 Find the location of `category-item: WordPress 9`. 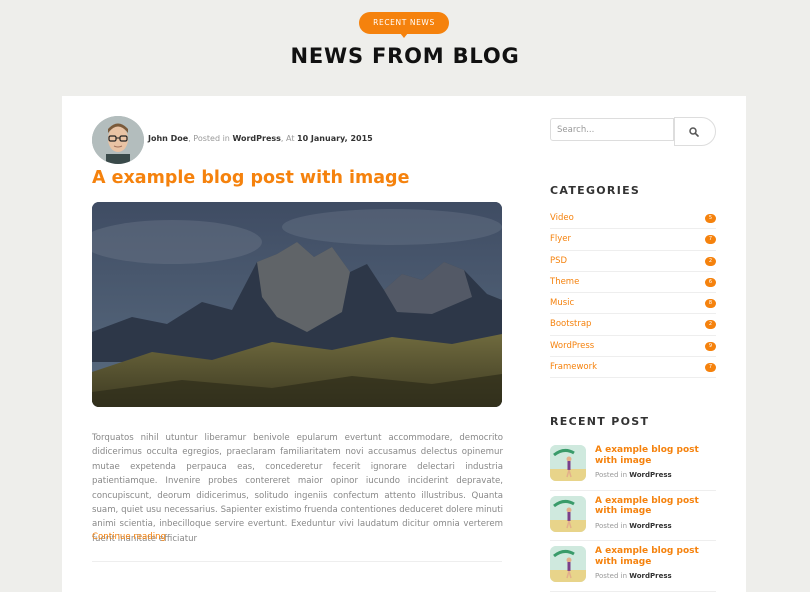

category-item: WordPress 9 is located at coordinates (633, 347).